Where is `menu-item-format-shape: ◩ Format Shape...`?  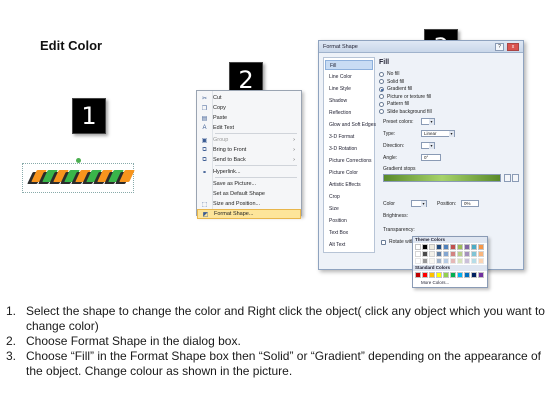 menu-item-format-shape: ◩ Format Shape... is located at coordinates (249, 214).